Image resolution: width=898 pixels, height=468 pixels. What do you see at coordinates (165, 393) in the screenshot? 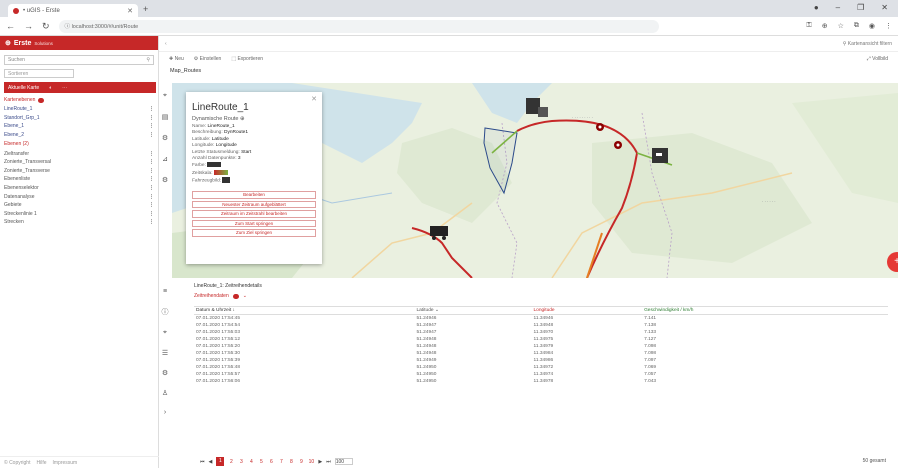
I see `user-icon: ♙` at bounding box center [165, 393].